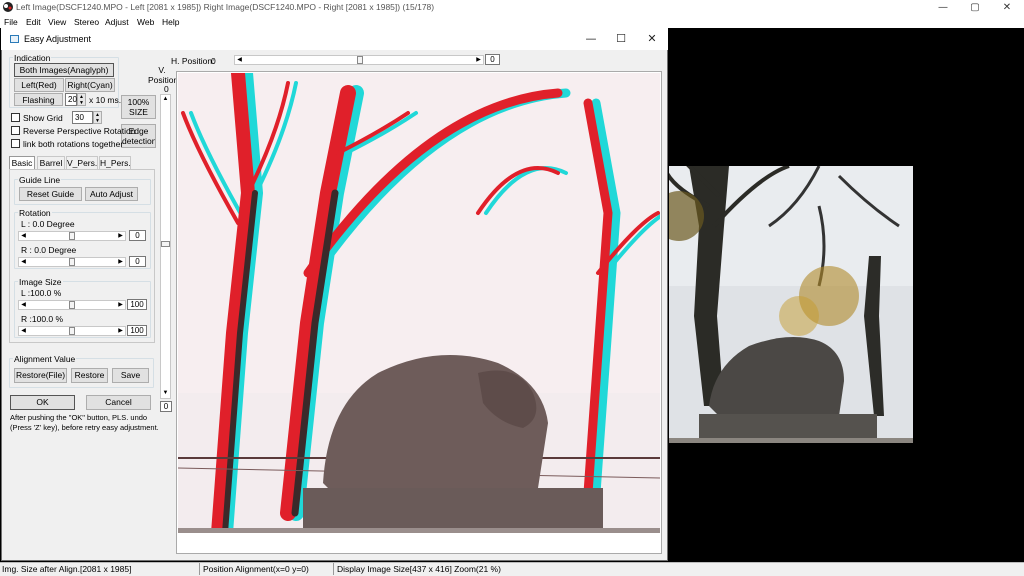 The image size is (1024, 576). Describe the element at coordinates (45, 359) in the screenshot. I see `alignment-value-label: Alignment Value` at that location.